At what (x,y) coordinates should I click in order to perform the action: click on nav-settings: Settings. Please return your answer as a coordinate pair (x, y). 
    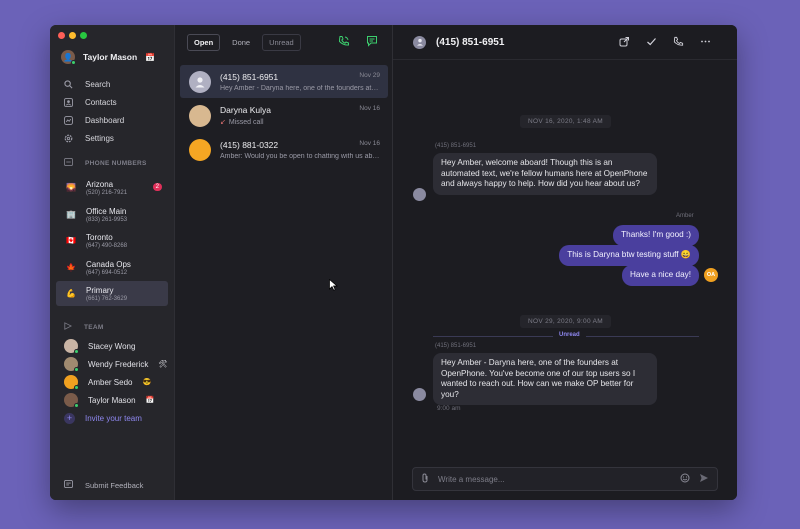
    Looking at the image, I should click on (112, 138).